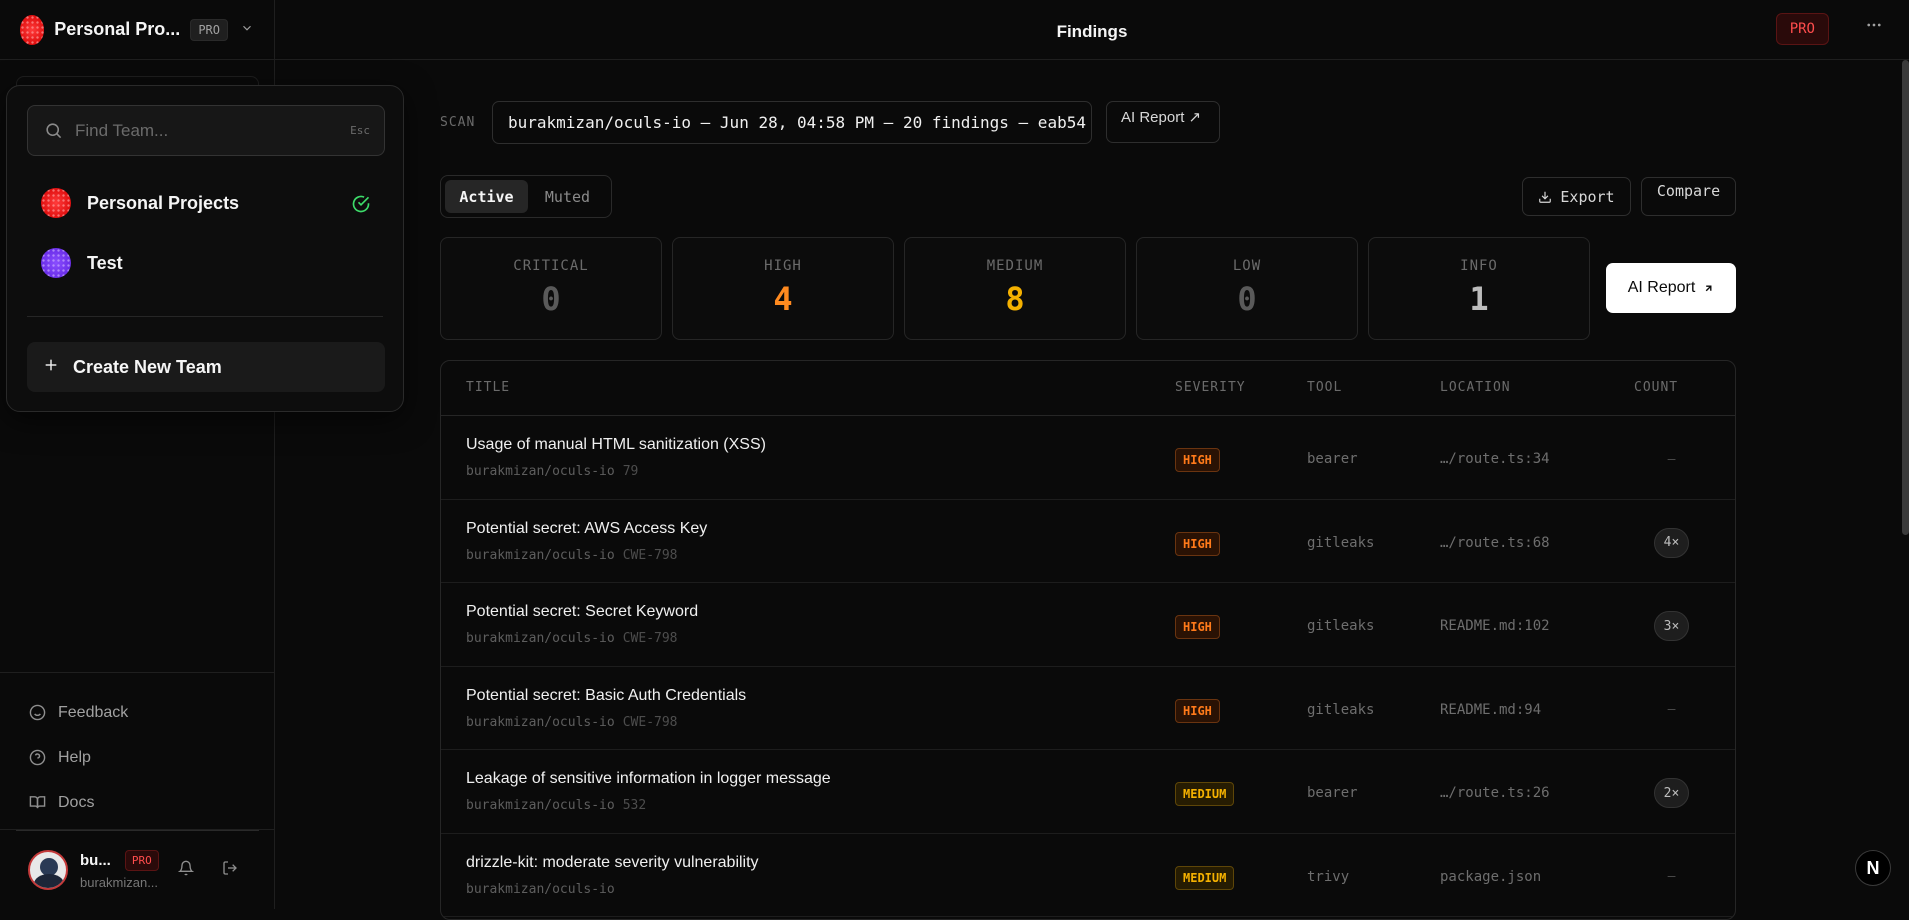 The image size is (1909, 920). I want to click on sidebar-item-label: Help, so click(74, 757).